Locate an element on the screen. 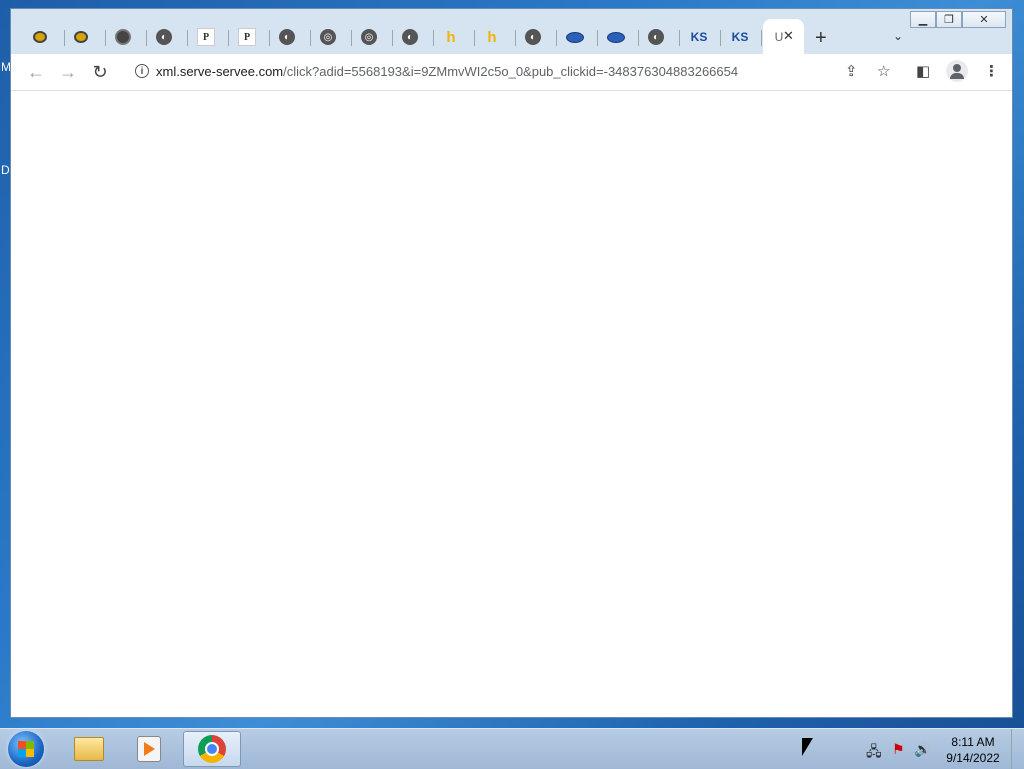 The height and width of the screenshot is (769, 1024). url-host: xml.serve-servee.com is located at coordinates (220, 71).